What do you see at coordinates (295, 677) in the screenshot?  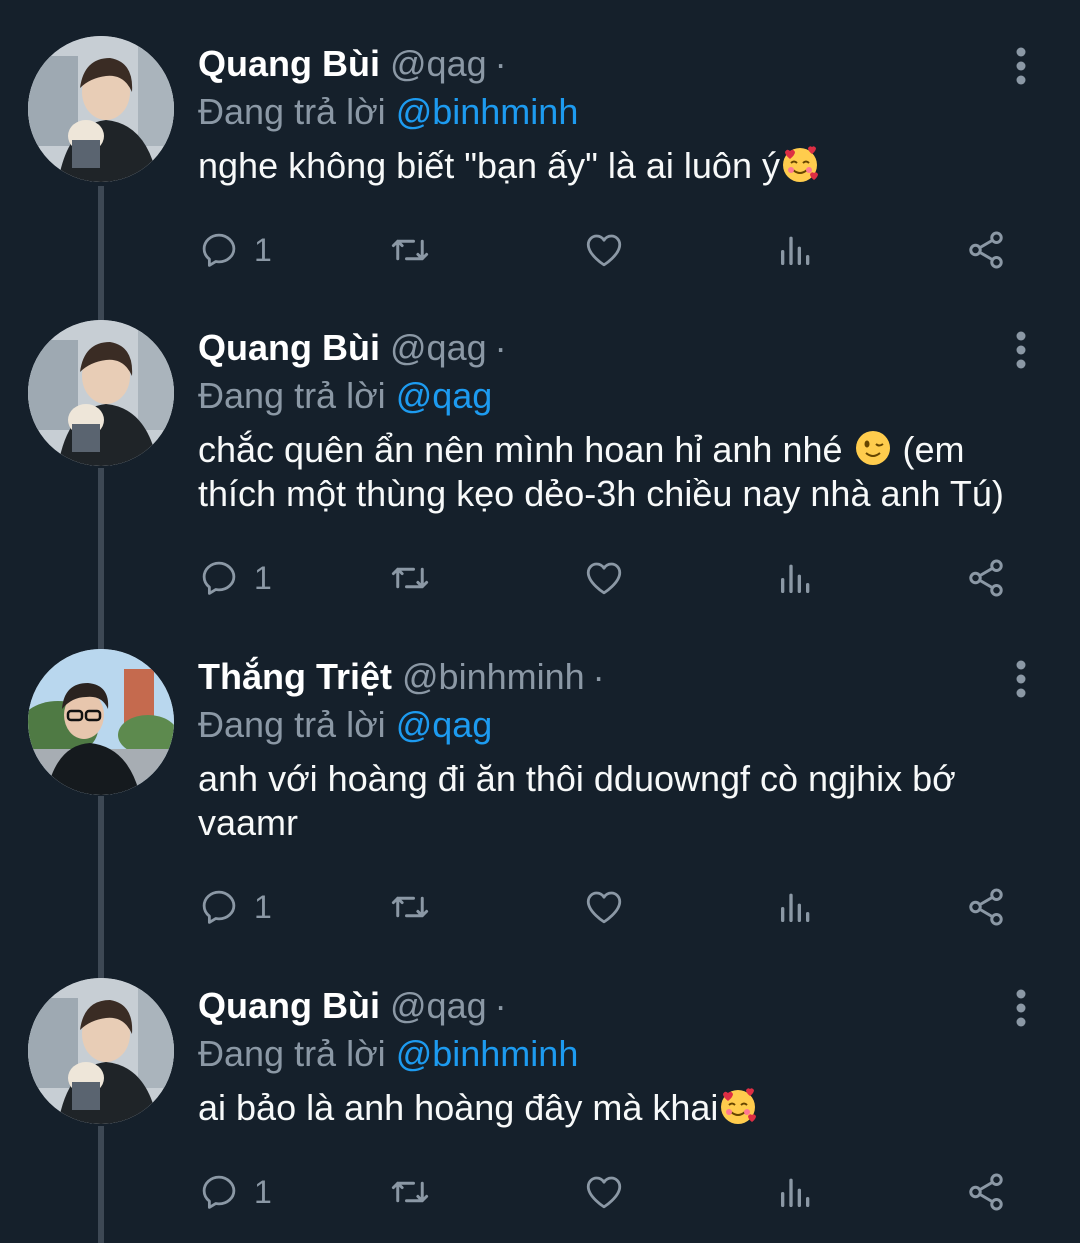 I see `display-name: Thắng Triệt` at bounding box center [295, 677].